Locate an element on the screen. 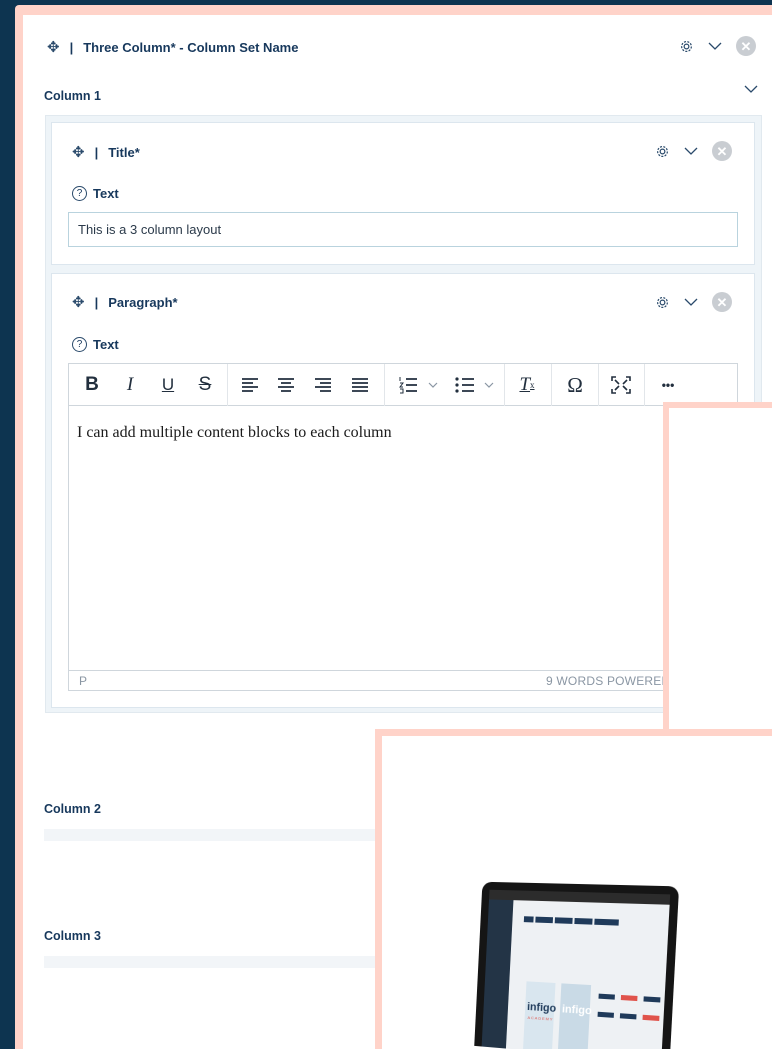 This screenshot has height=1049, width=772. title-block-controls: ✕ is located at coordinates (693, 151).